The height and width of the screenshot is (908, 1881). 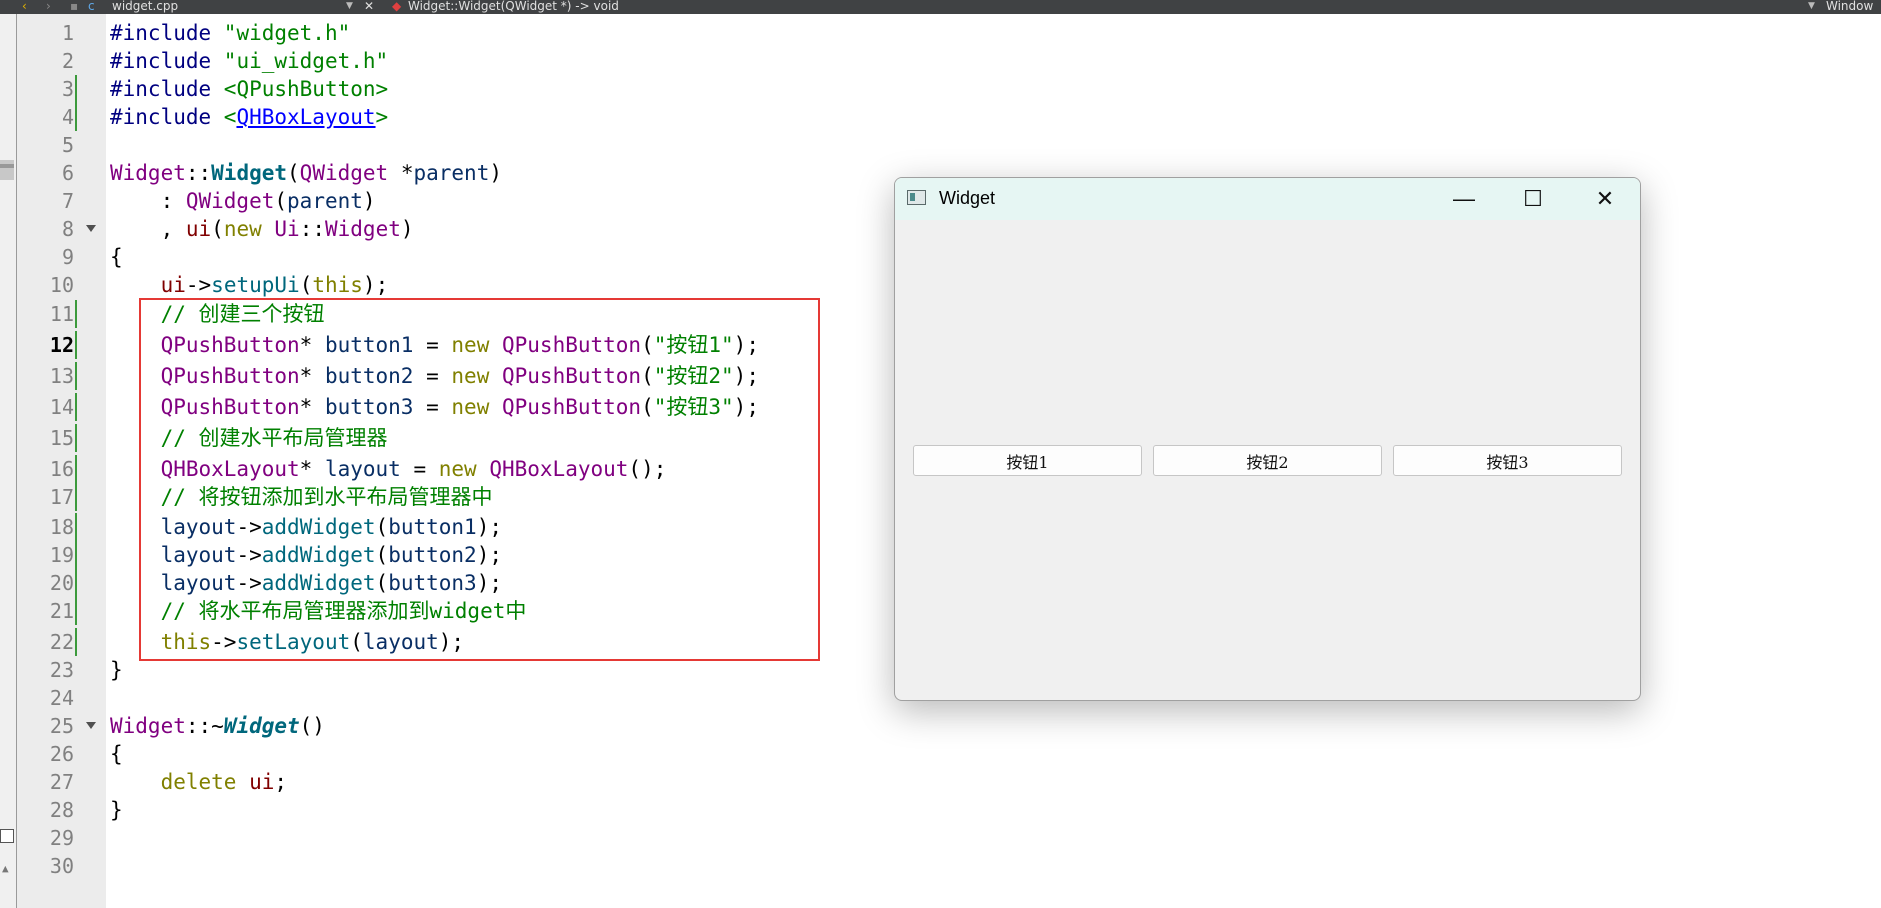 I want to click on forward-arrow-icon: ›, so click(x=48, y=6).